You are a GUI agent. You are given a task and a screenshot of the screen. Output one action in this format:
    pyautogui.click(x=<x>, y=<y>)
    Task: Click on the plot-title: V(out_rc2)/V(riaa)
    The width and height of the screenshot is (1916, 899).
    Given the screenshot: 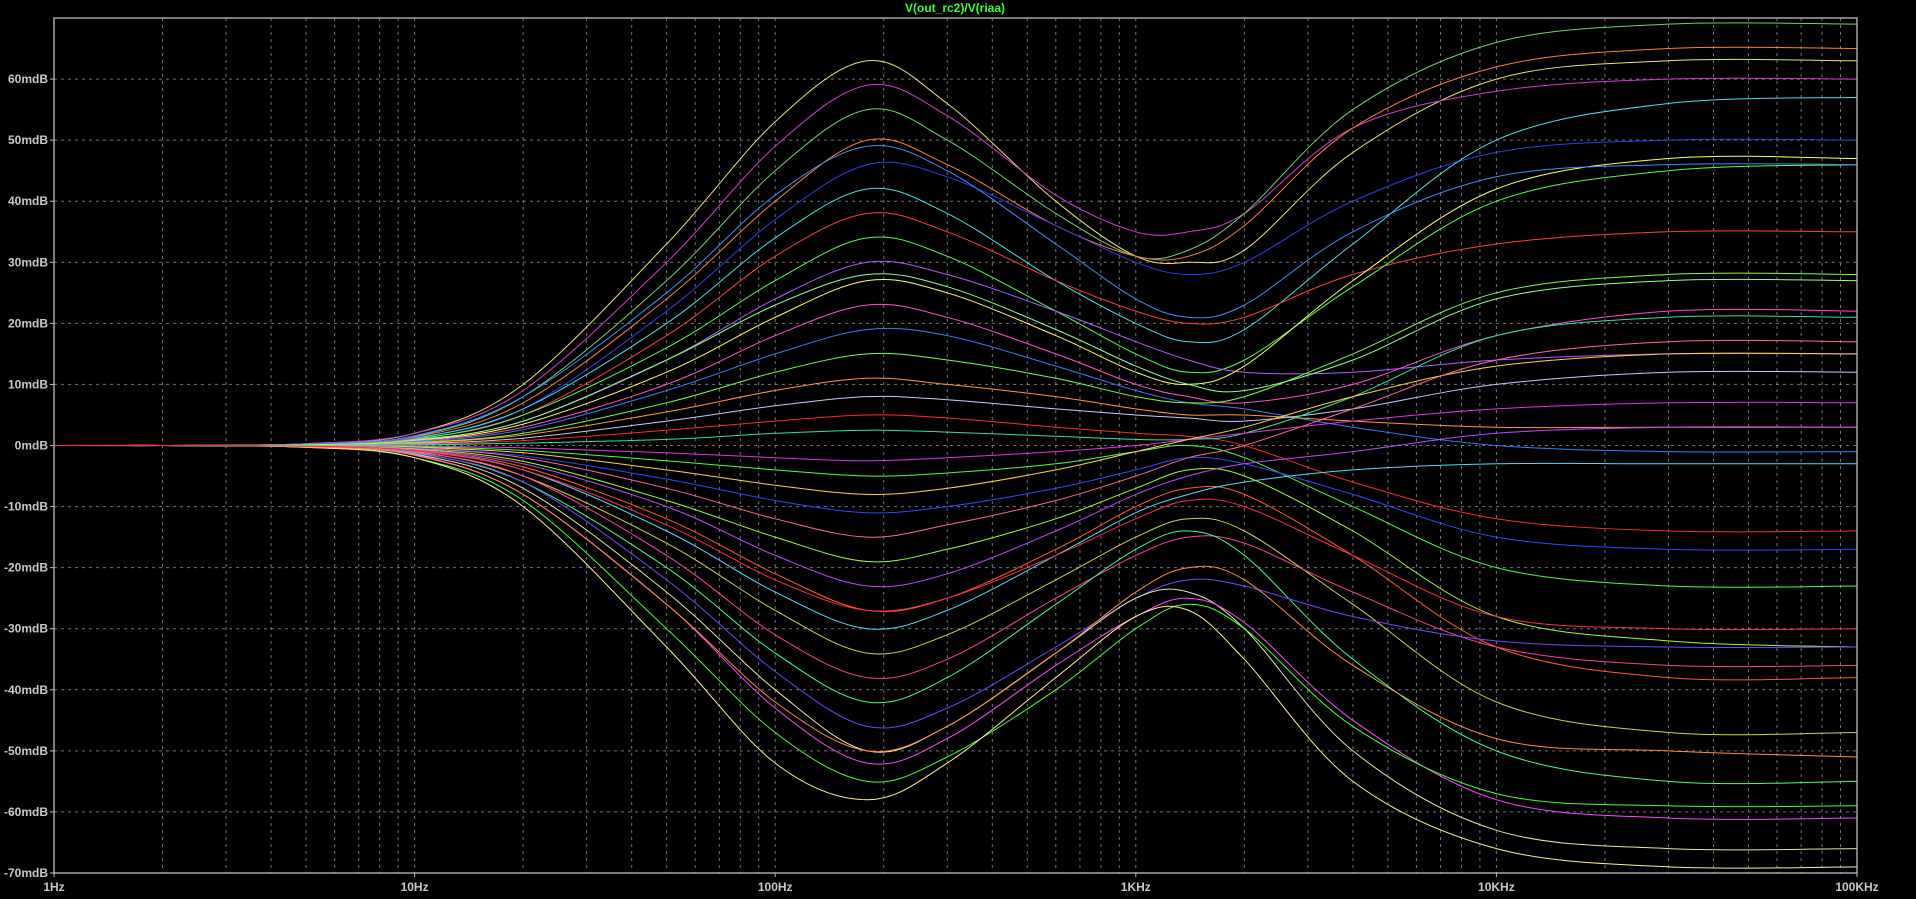 What is the action you would take?
    pyautogui.click(x=955, y=8)
    